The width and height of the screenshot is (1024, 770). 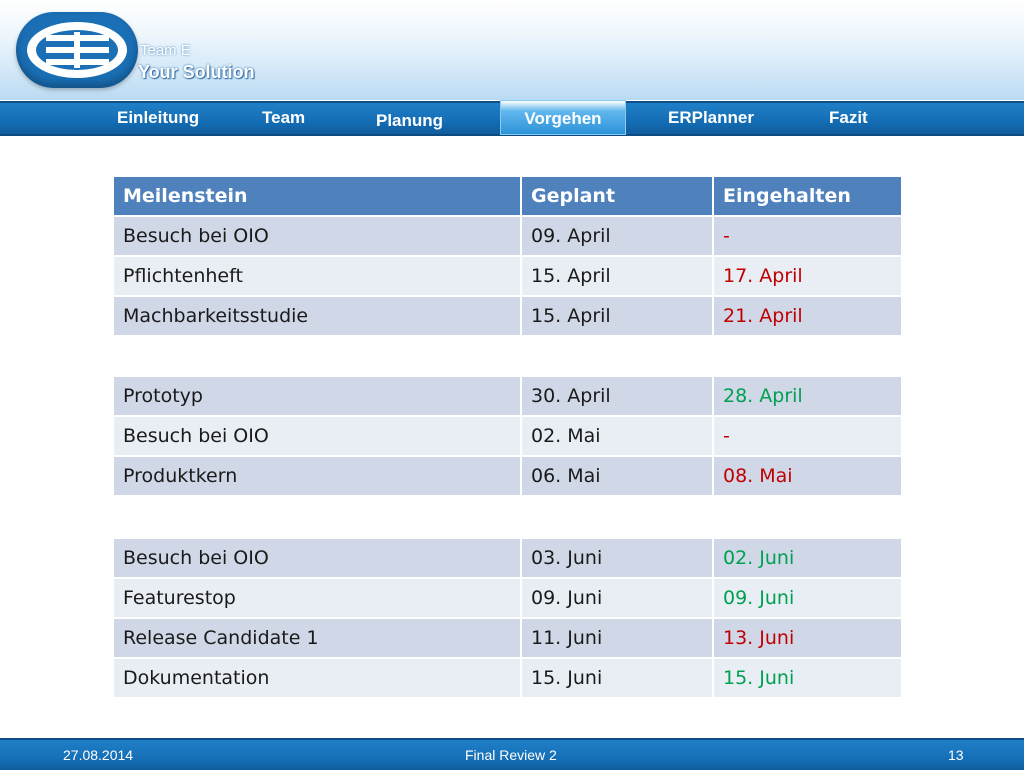 What do you see at coordinates (158, 117) in the screenshot?
I see `nav-item-einleitung: Einleitung` at bounding box center [158, 117].